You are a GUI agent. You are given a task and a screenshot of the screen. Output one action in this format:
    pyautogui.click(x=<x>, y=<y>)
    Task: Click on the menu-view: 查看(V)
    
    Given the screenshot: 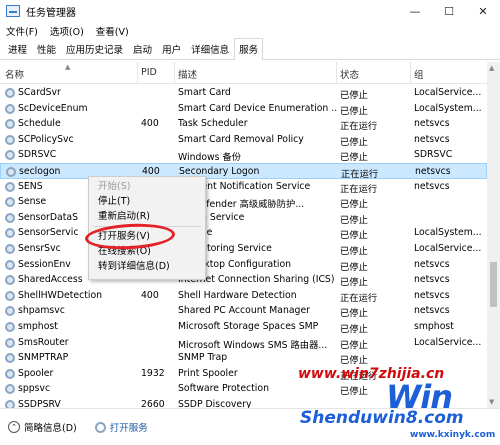 What is the action you would take?
    pyautogui.click(x=112, y=31)
    